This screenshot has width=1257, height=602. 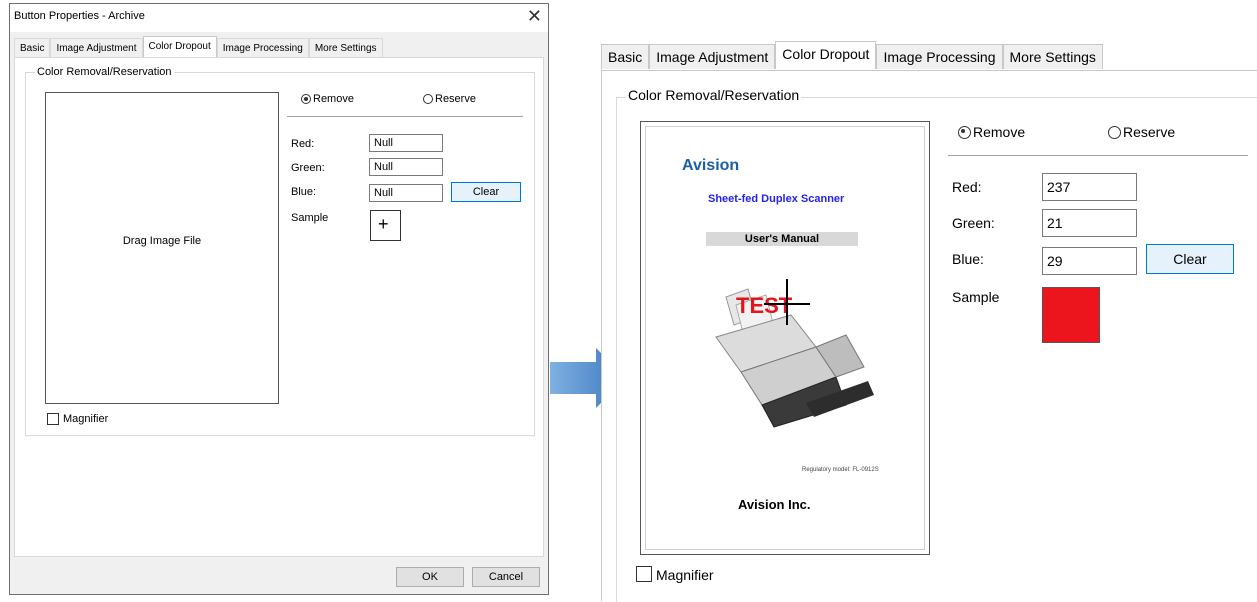 What do you see at coordinates (53, 419) in the screenshot?
I see `magnifier-checkbox` at bounding box center [53, 419].